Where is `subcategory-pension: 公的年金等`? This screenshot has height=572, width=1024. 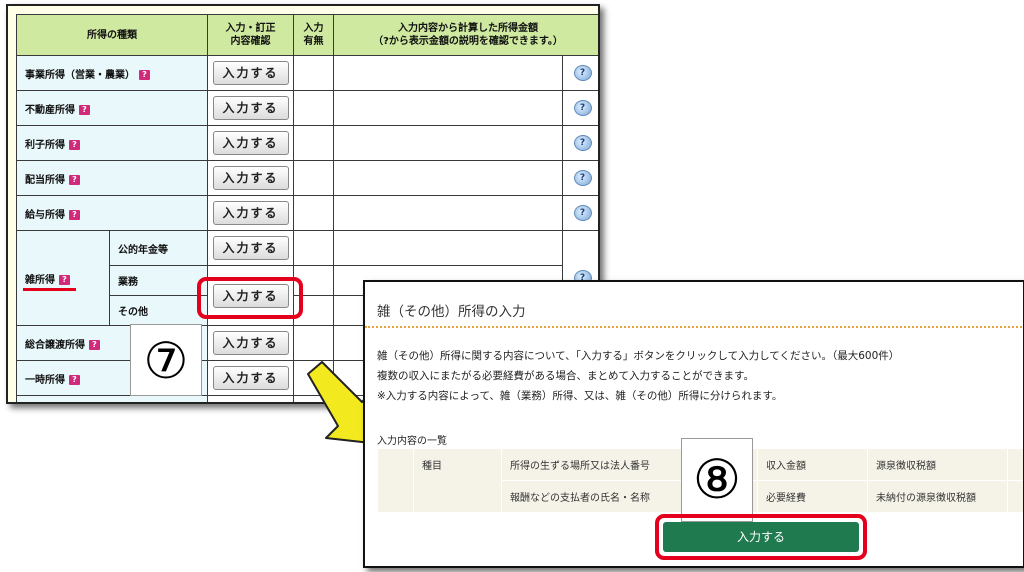 subcategory-pension: 公的年金等 is located at coordinates (158, 248).